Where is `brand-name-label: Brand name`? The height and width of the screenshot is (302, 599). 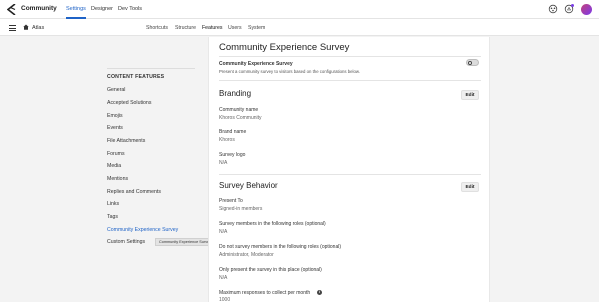 brand-name-label: Brand name is located at coordinates (233, 132).